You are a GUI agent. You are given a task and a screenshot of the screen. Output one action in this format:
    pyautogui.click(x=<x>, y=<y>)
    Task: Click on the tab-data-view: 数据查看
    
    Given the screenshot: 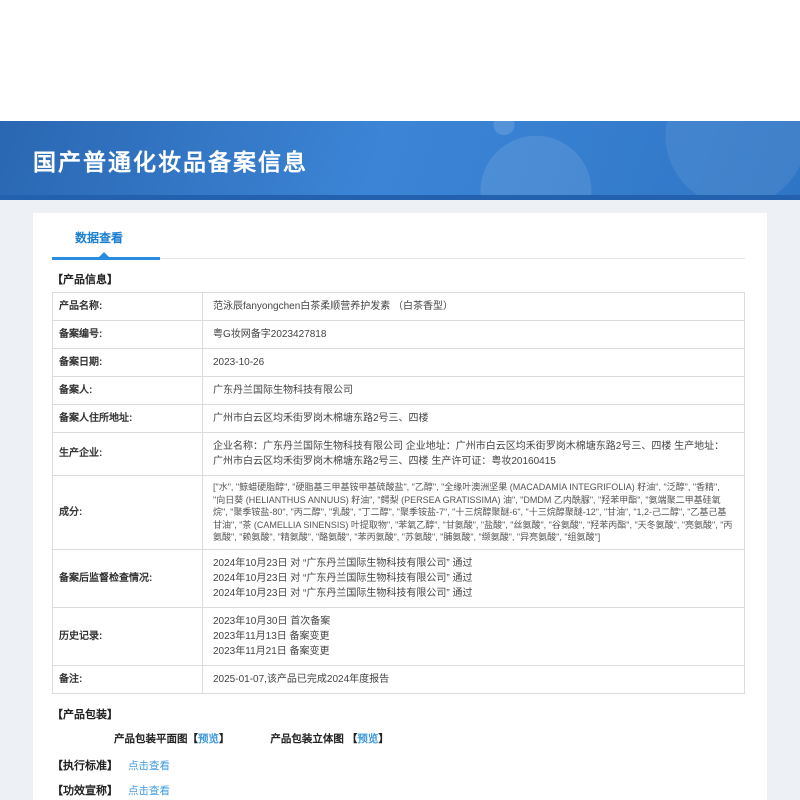 What is the action you would take?
    pyautogui.click(x=99, y=237)
    